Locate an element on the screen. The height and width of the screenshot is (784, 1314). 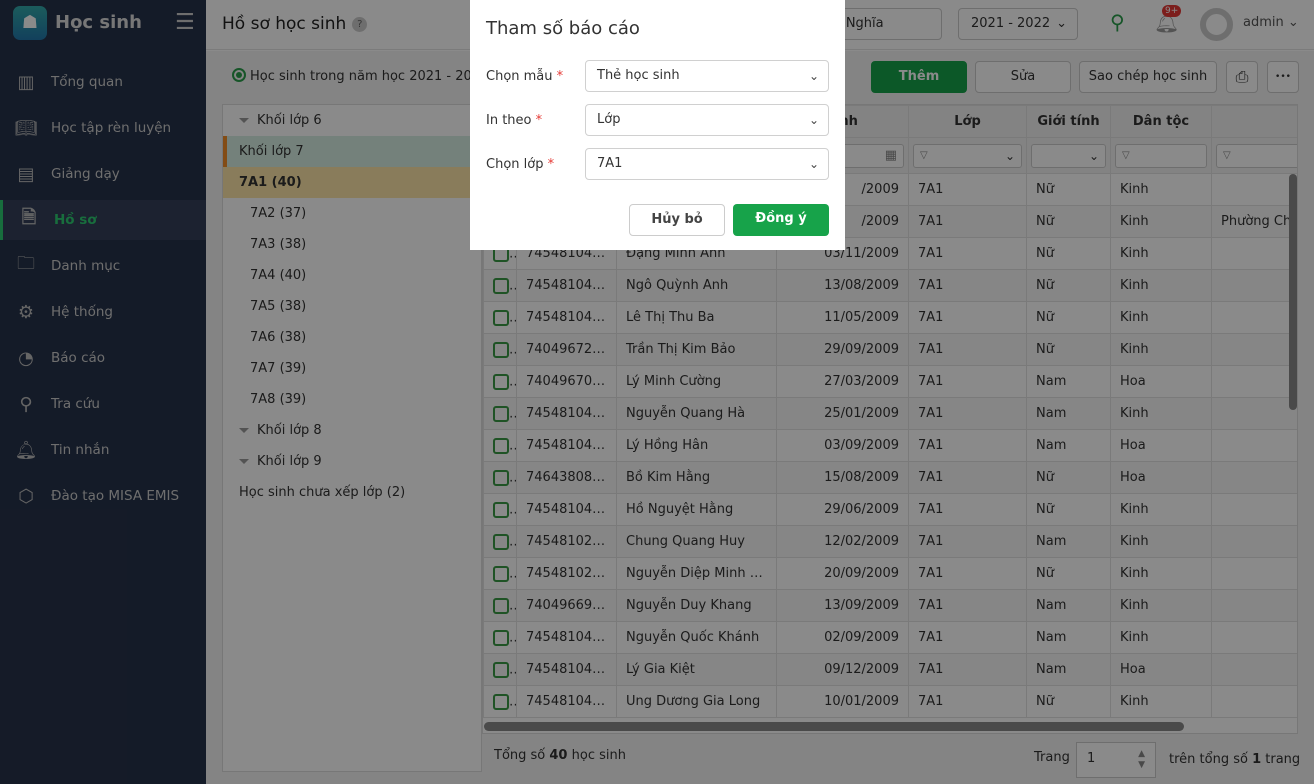
dialog-title: Tham số báo cáo is located at coordinates (563, 28).